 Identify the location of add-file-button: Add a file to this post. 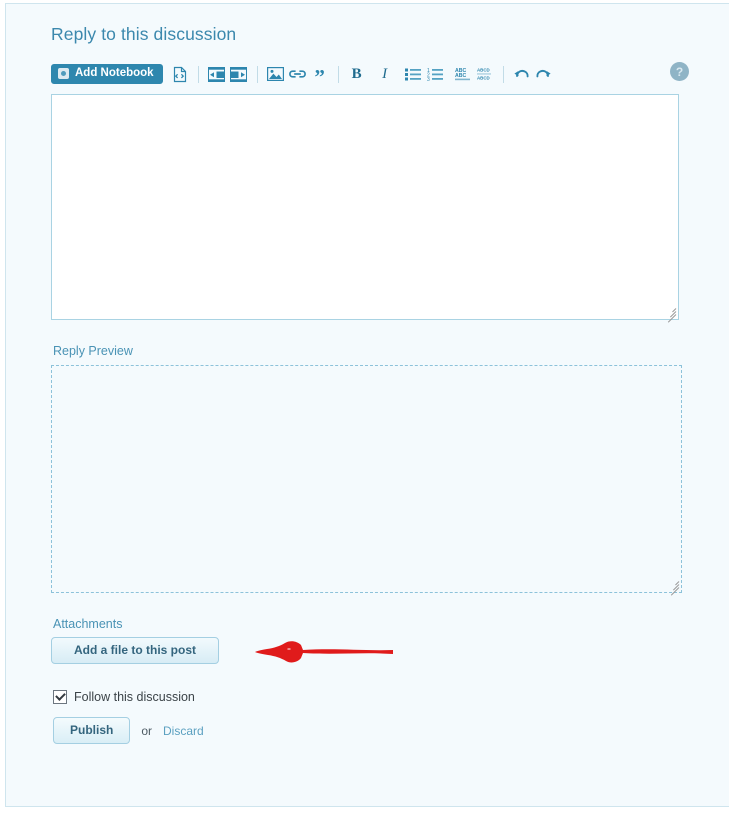
(135, 650).